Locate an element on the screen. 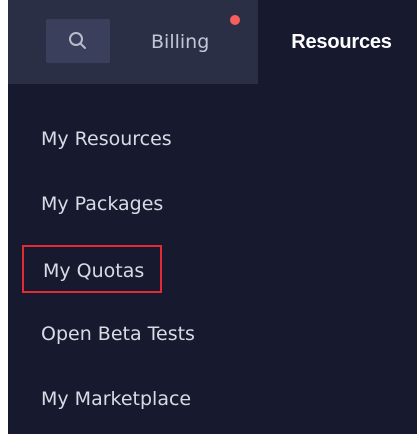  search-icon is located at coordinates (77, 40).